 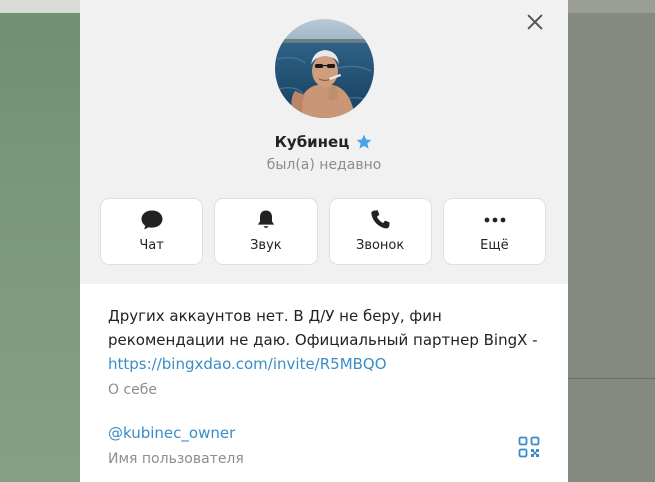 What do you see at coordinates (152, 231) in the screenshot?
I see `chat-button: Чат` at bounding box center [152, 231].